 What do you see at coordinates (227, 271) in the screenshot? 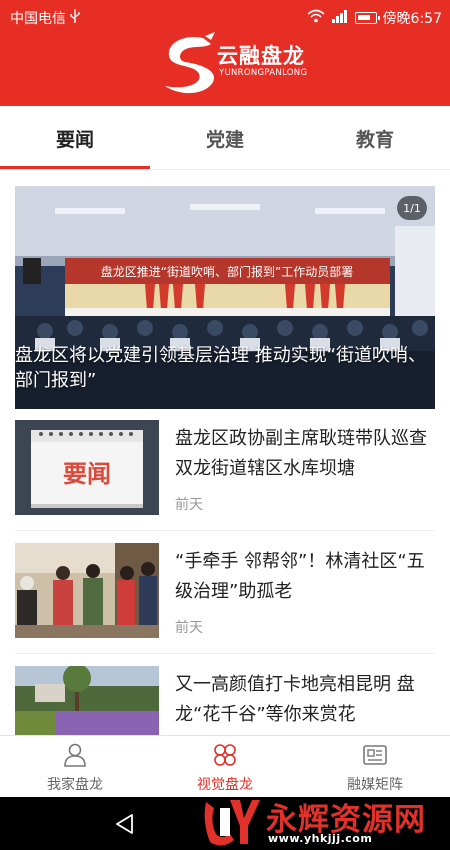
I see `banner-text: 盘龙区推进“街道吹哨、部门报到”工作动员部署` at bounding box center [227, 271].